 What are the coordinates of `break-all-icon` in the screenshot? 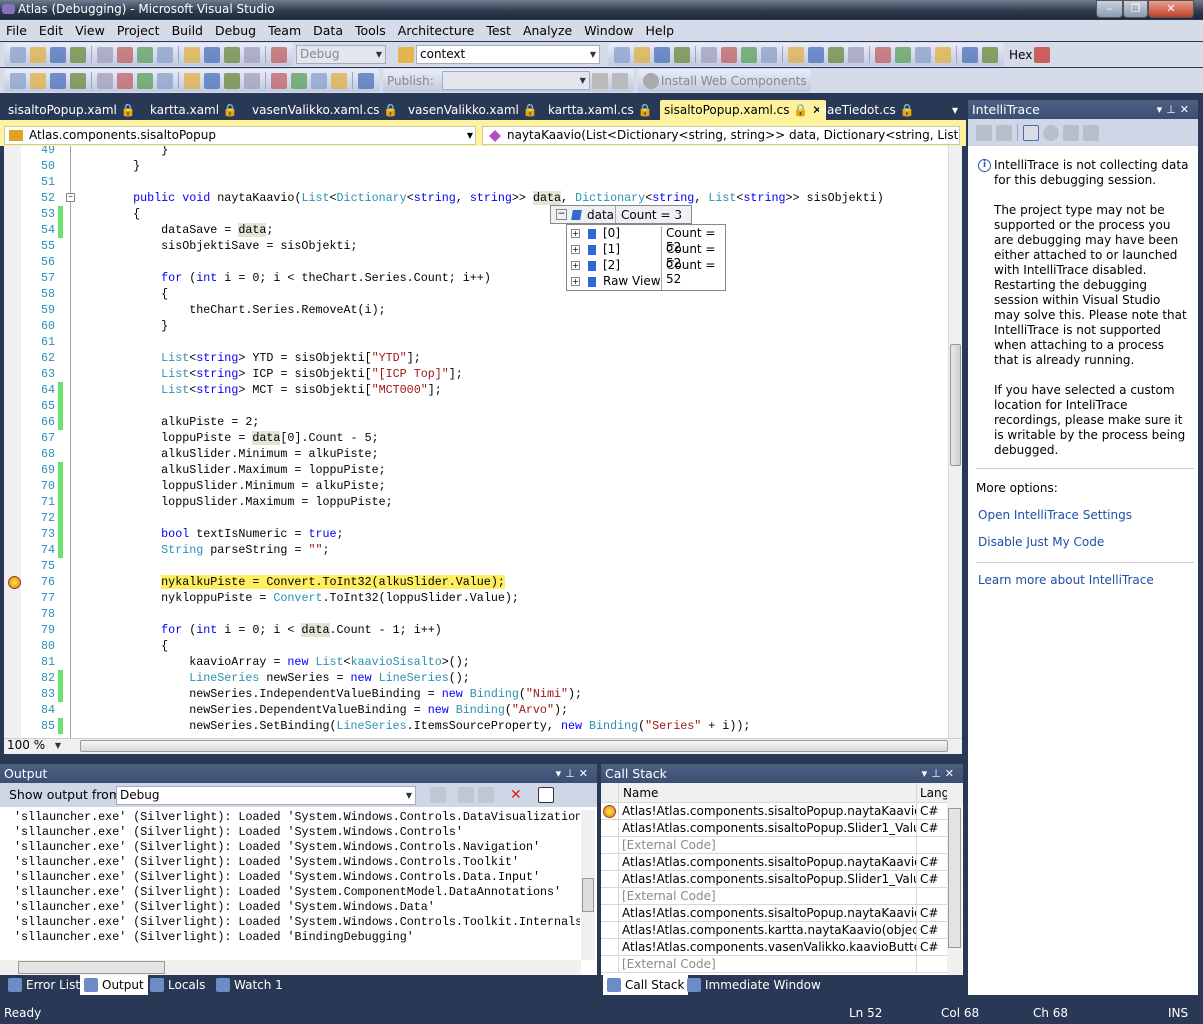 It's located at (816, 54).